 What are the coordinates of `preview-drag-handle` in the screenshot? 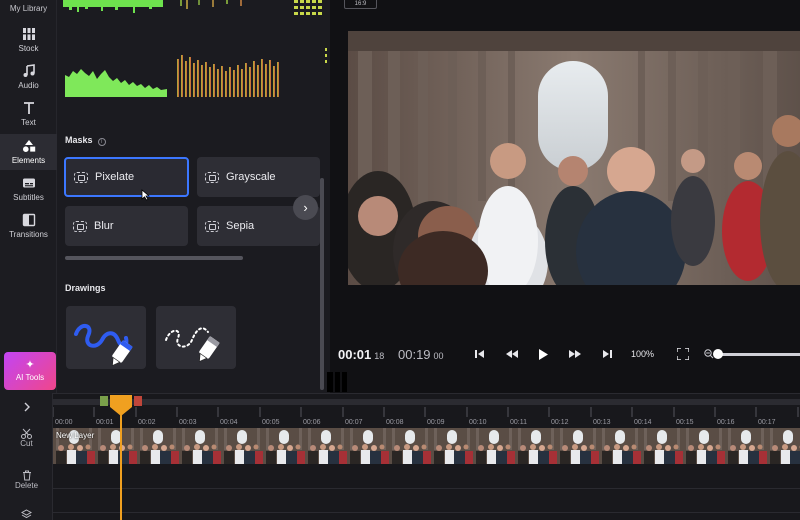 It's located at (337, 382).